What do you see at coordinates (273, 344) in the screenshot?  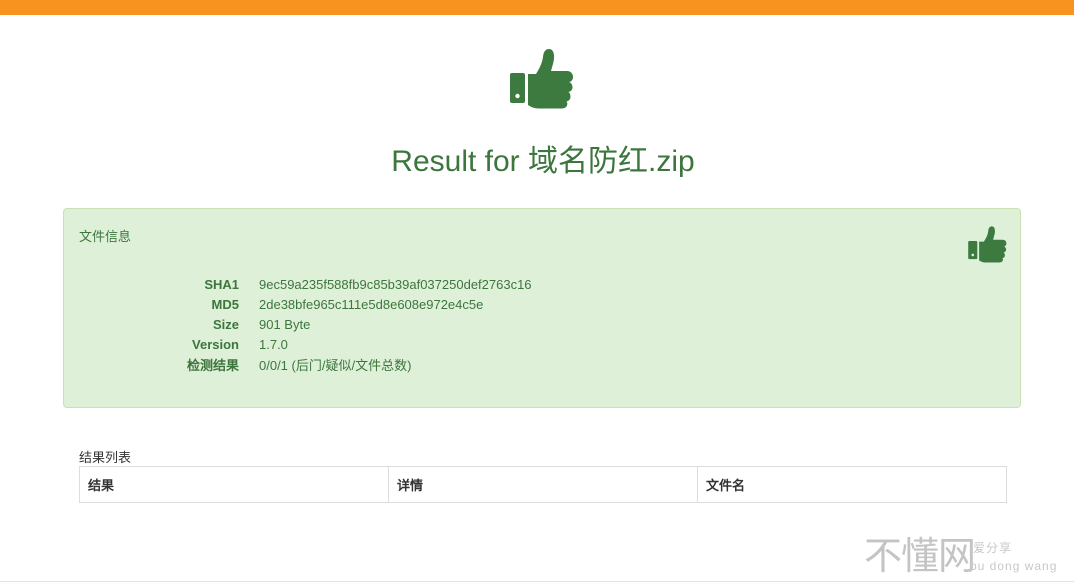 I see `info-value: 1.7.0` at bounding box center [273, 344].